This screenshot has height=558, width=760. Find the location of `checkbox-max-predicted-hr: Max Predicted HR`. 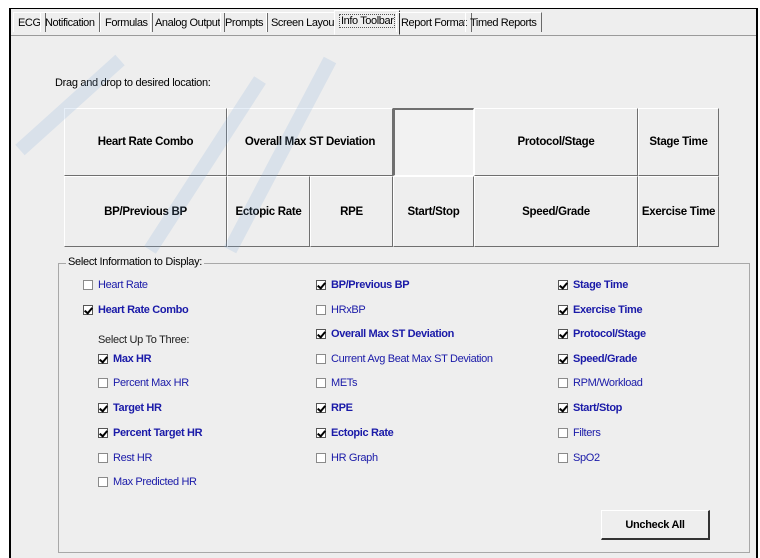

checkbox-max-predicted-hr: Max Predicted HR is located at coordinates (147, 482).